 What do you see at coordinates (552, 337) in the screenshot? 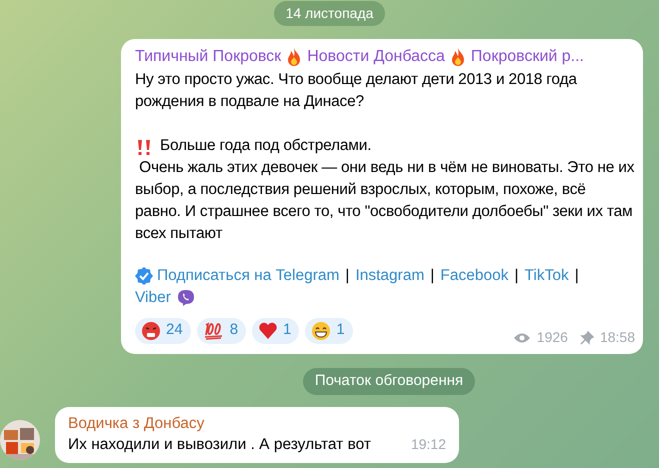
I see `view-count: 1926` at bounding box center [552, 337].